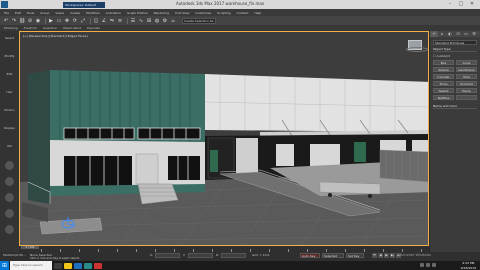  I want to click on maximize-viewport-icon, so click(9, 229).